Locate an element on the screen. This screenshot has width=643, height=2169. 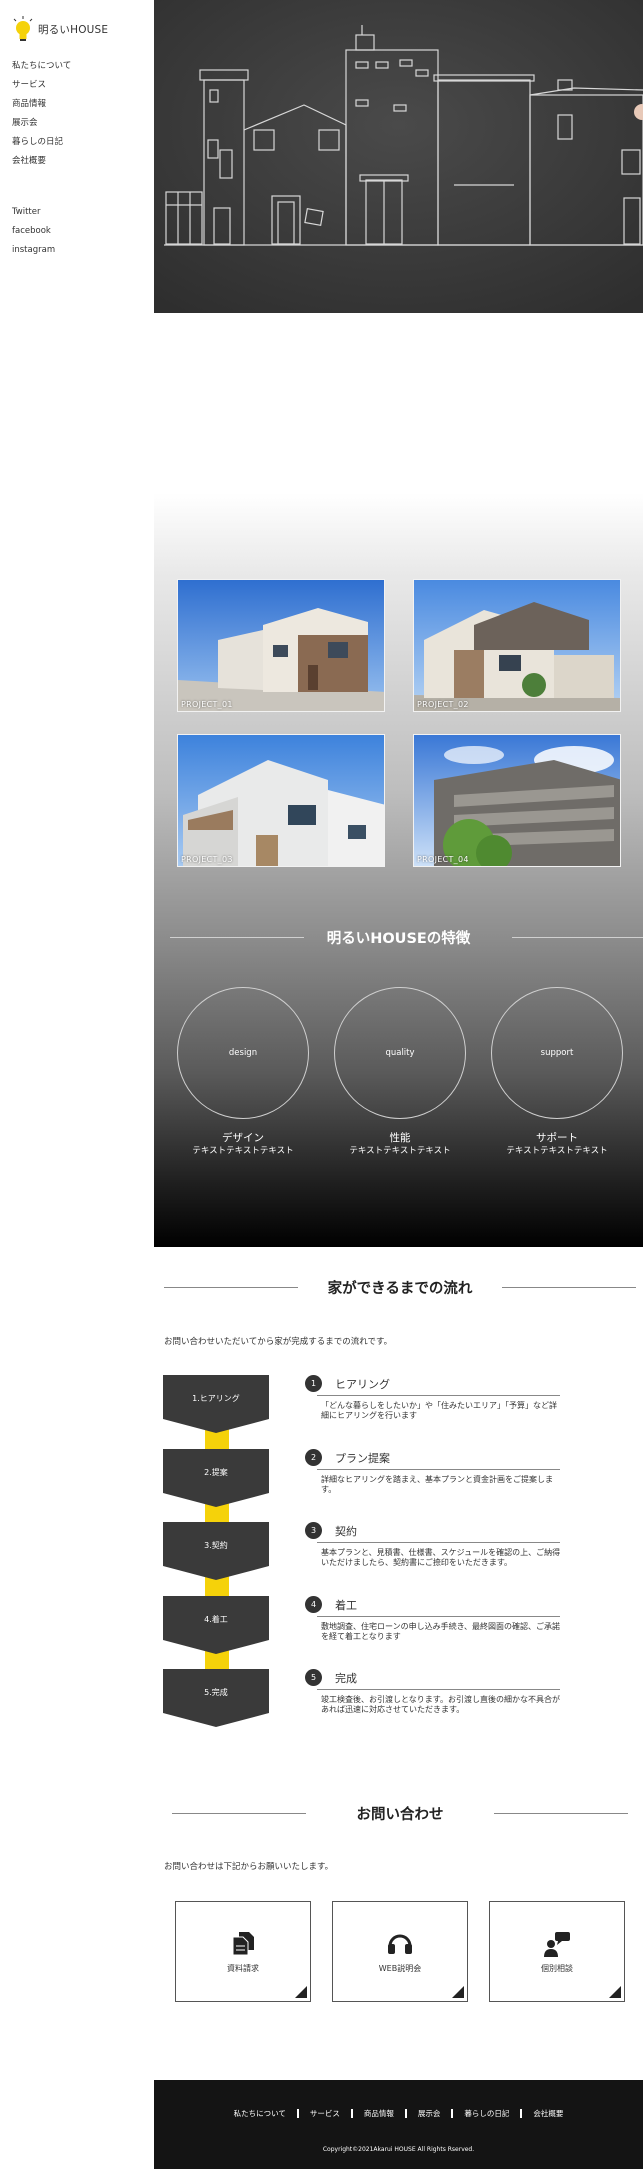
flow-item-title: ヒアリング is located at coordinates (362, 1384).